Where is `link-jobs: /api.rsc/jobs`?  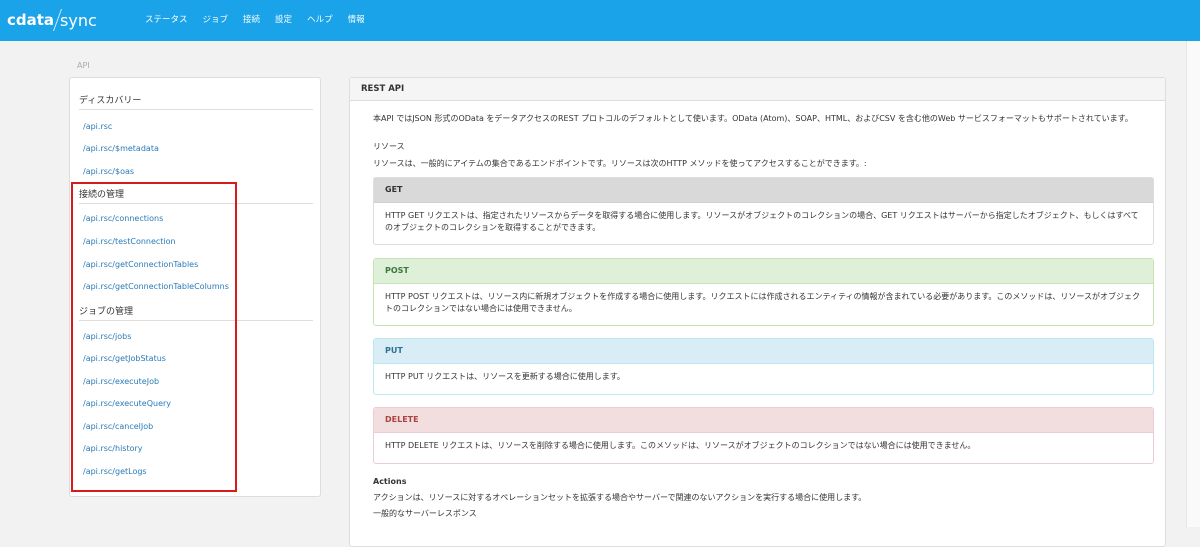 link-jobs: /api.rsc/jobs is located at coordinates (107, 336).